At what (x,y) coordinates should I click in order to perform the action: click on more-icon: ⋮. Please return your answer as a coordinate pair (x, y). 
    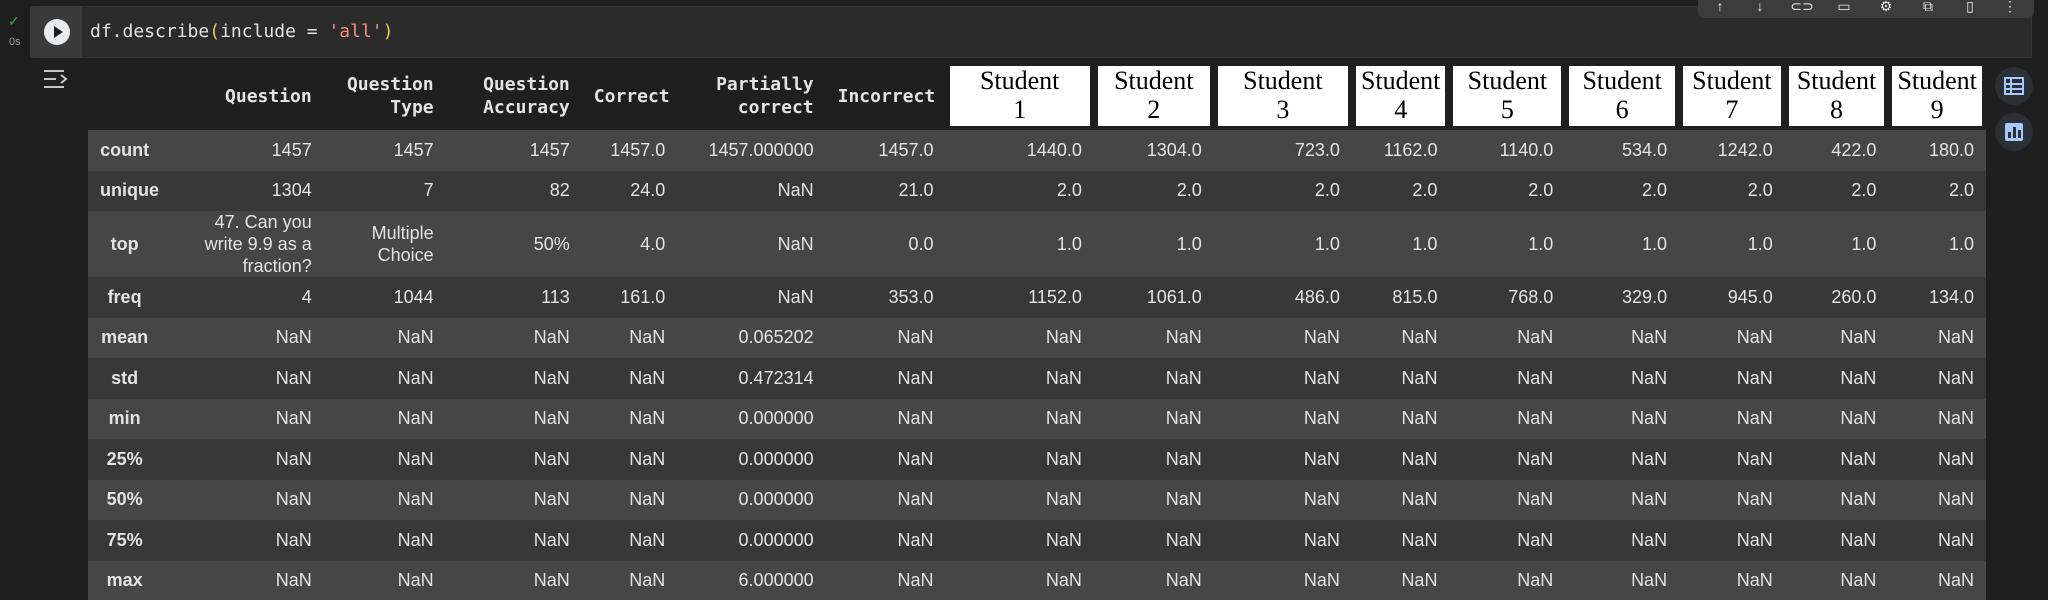
    Looking at the image, I should click on (2010, 9).